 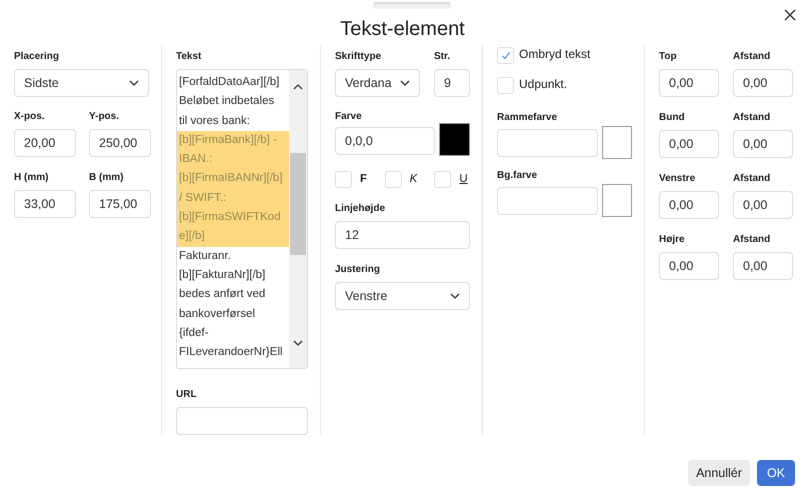 I want to click on checkbox-label: Ombryd tekst, so click(x=554, y=54).